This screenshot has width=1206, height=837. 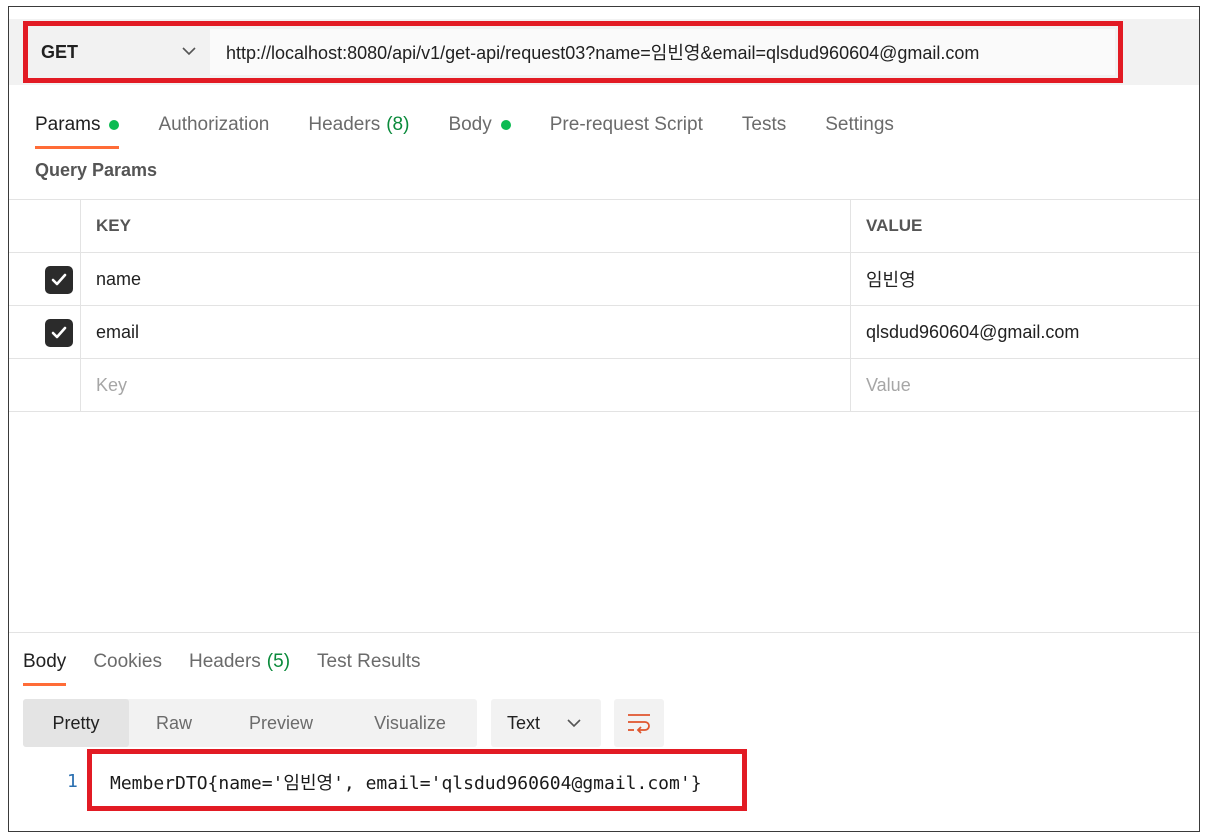 I want to click on format-label: Text, so click(x=524, y=722).